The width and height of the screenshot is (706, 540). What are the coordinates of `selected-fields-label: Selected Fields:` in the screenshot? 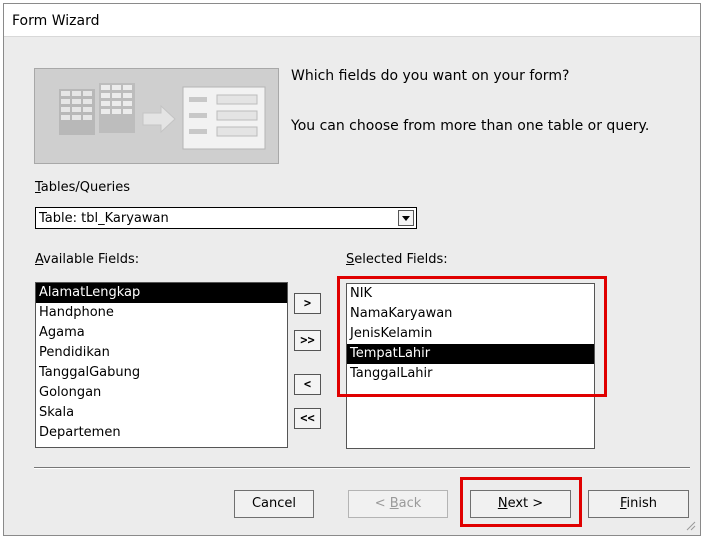 It's located at (397, 259).